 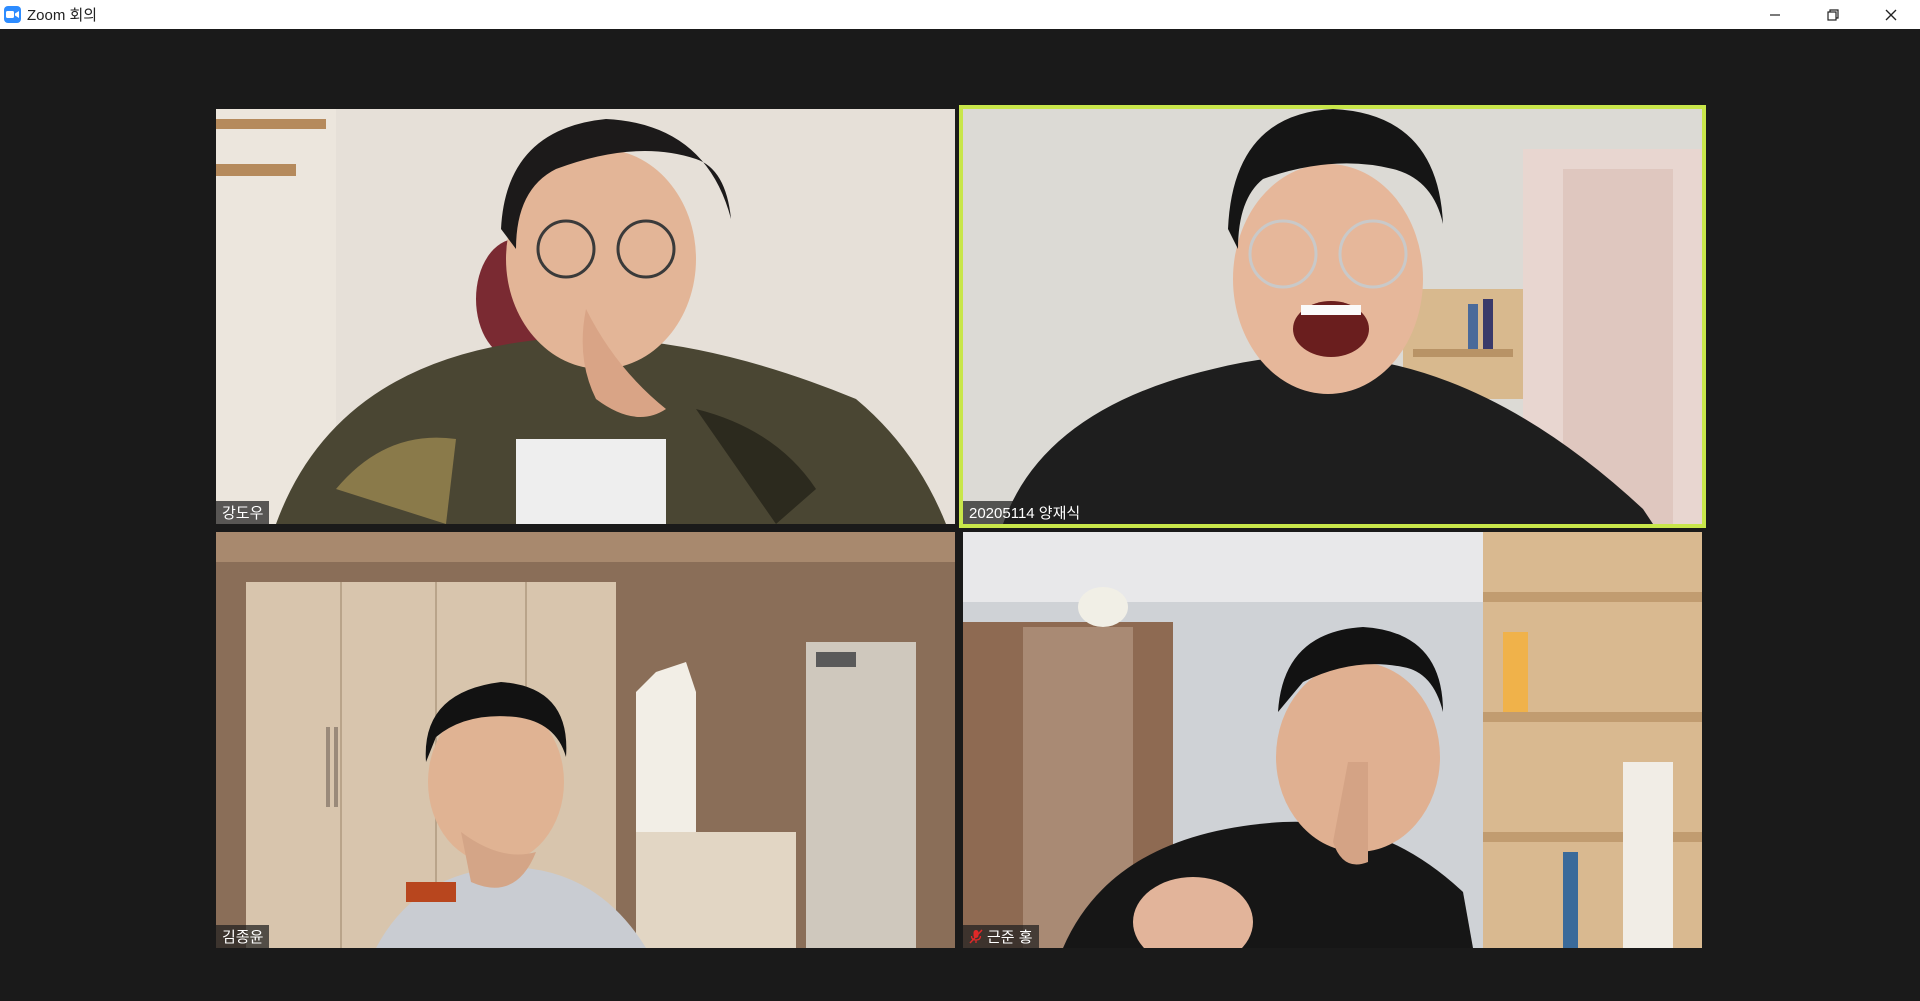 I want to click on minimize-button, so click(x=1775, y=14).